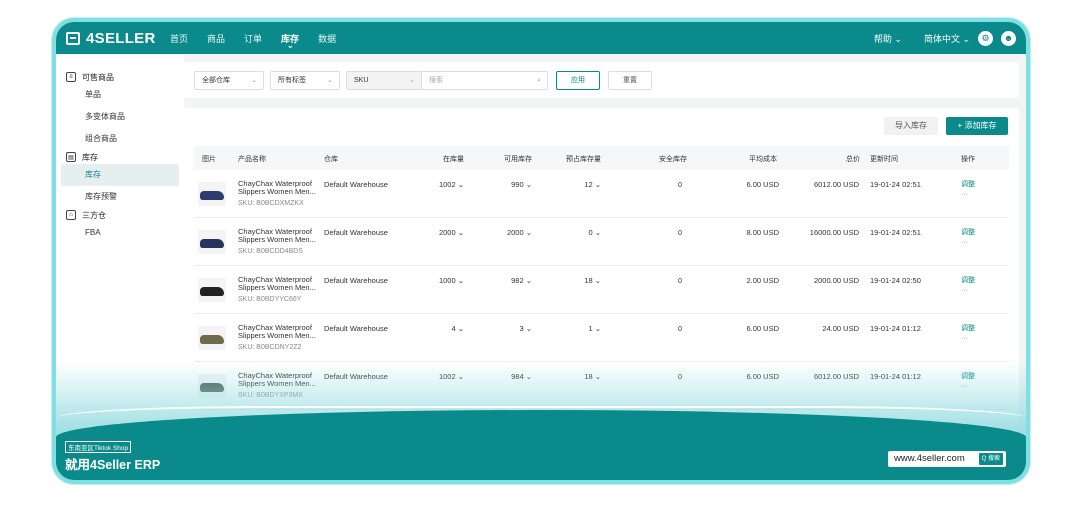 This screenshot has height=505, width=1080. I want to click on main-nav: 首页 商品 订单 库存 数据, so click(262, 41).